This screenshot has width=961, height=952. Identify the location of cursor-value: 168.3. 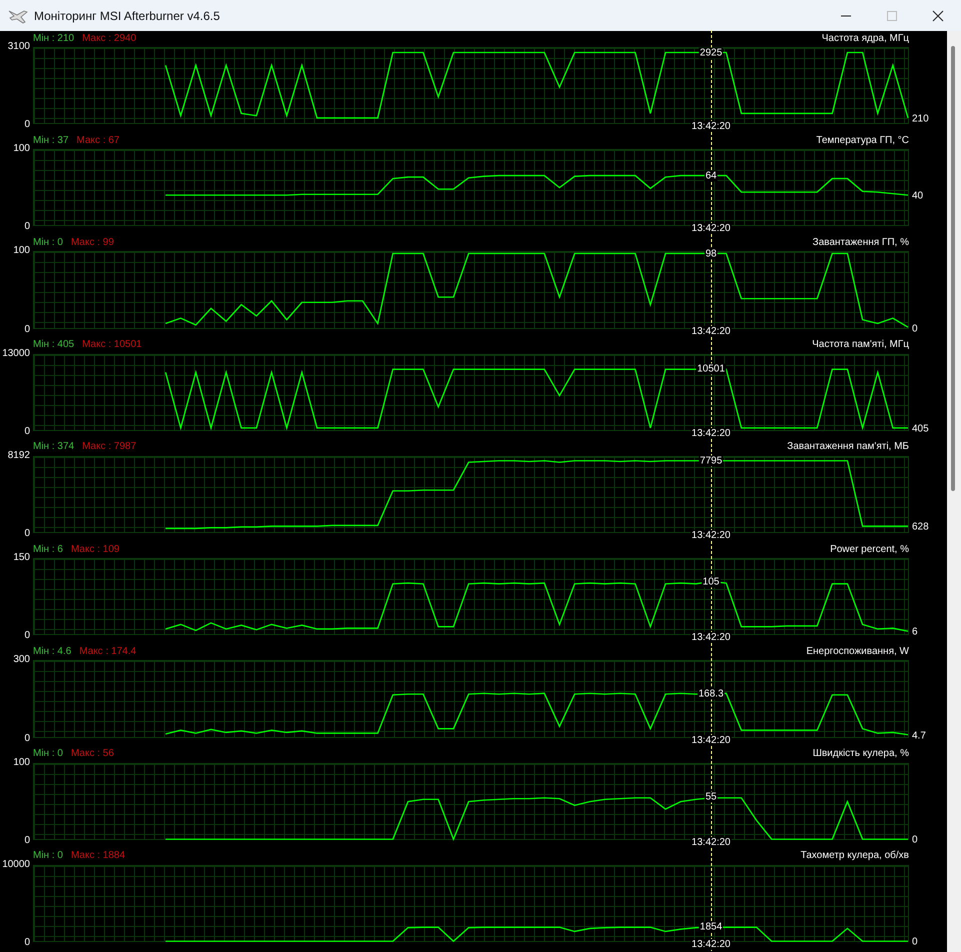
(711, 694).